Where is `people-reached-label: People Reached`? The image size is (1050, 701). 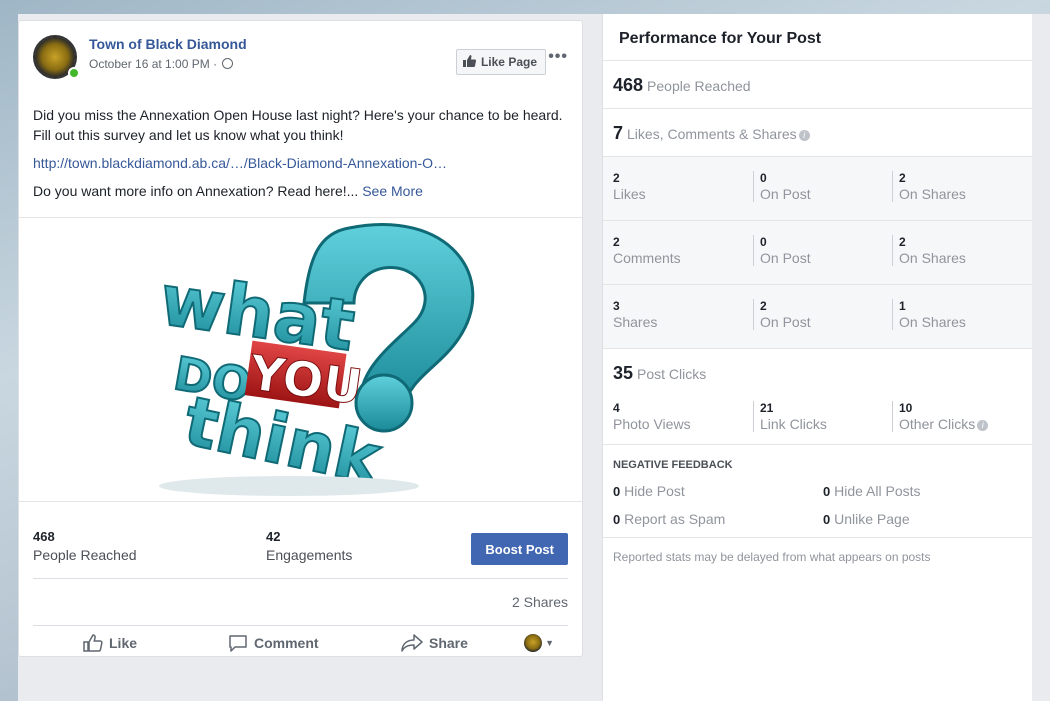 people-reached-label: People Reached is located at coordinates (85, 555).